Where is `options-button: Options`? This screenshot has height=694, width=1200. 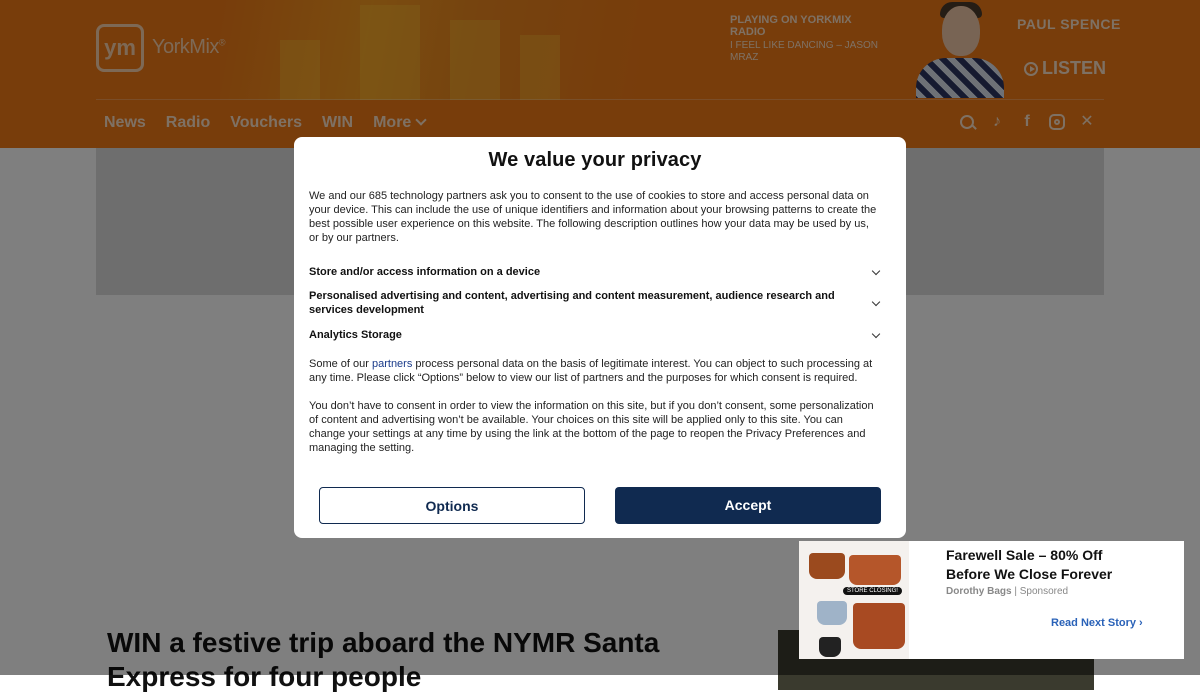 options-button: Options is located at coordinates (452, 505).